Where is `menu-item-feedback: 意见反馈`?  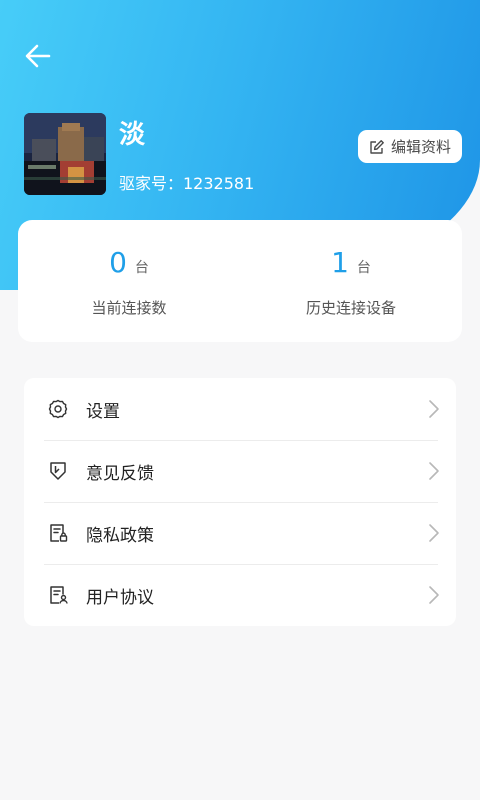 menu-item-feedback: 意见反馈 is located at coordinates (240, 471).